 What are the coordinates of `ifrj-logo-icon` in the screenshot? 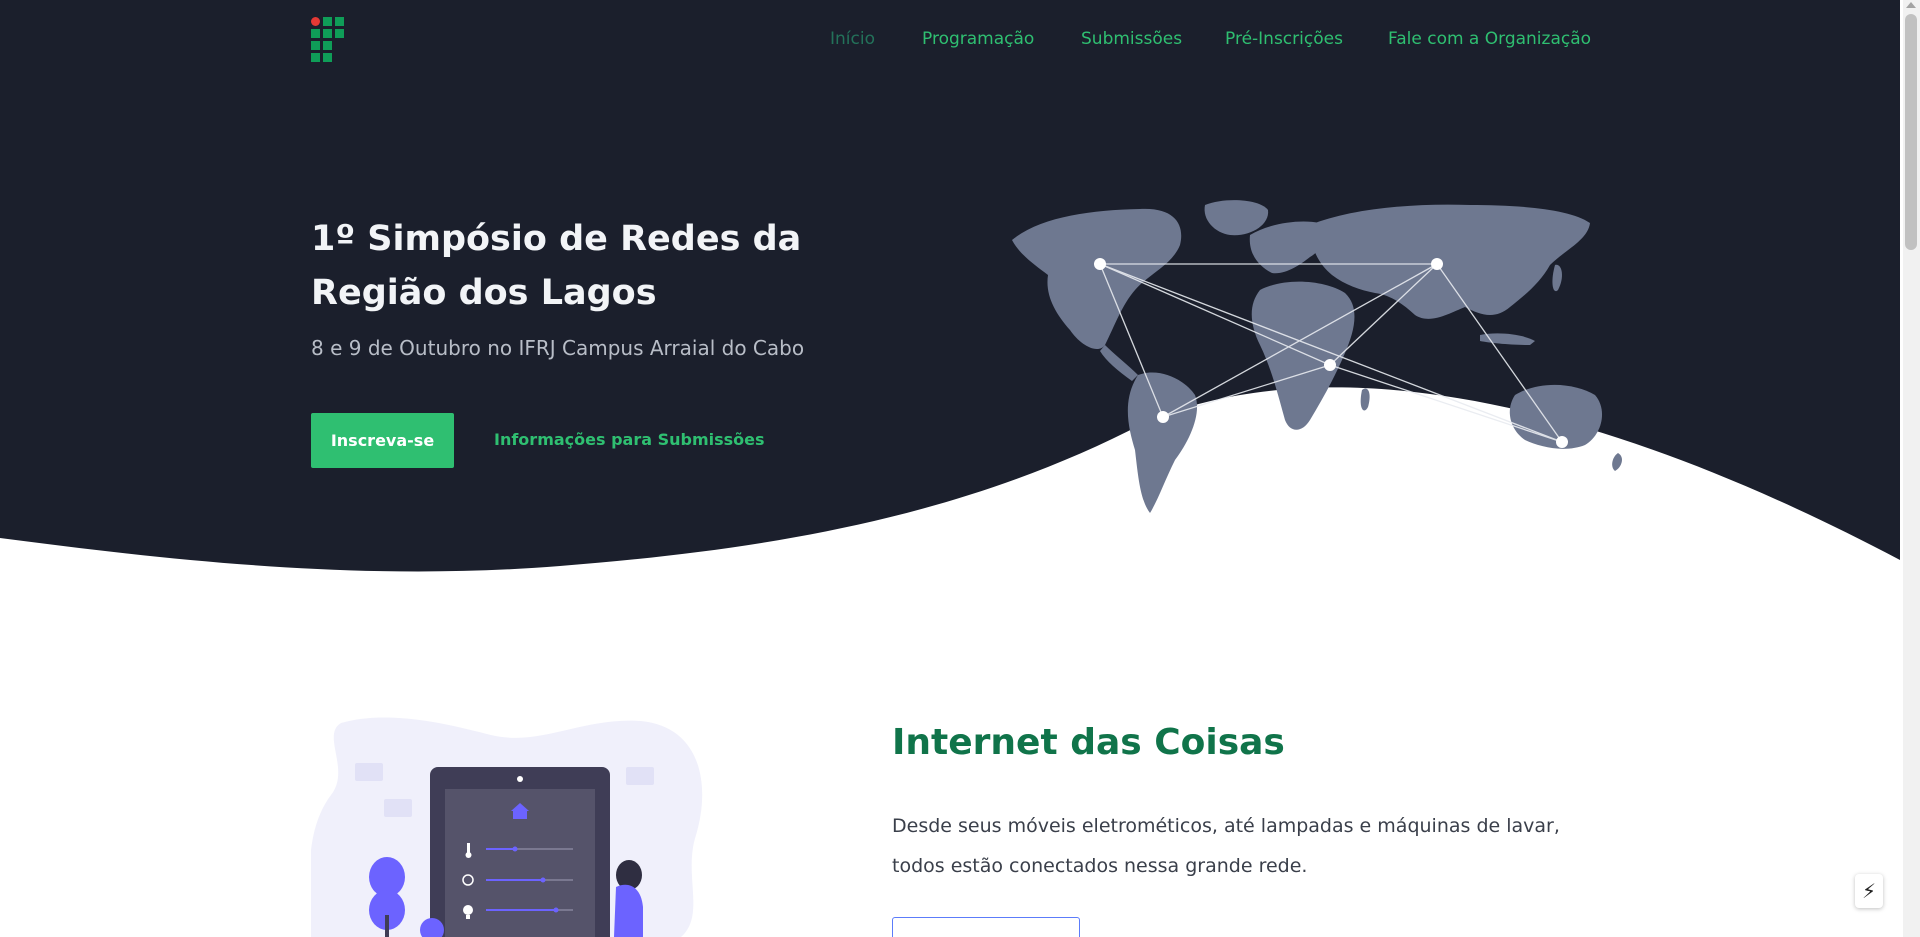 It's located at (329, 41).